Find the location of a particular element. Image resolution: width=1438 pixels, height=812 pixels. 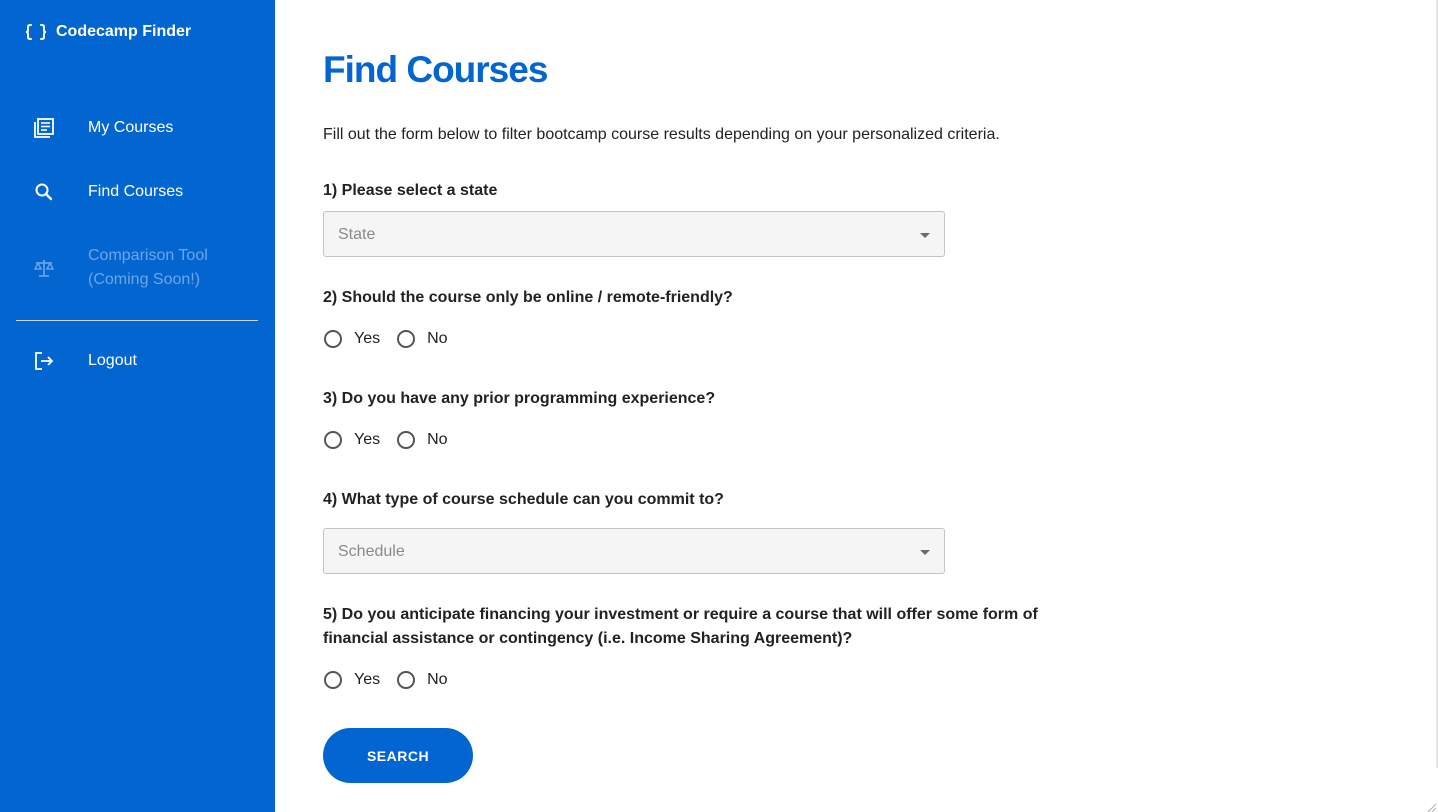

search-button: SEARCH is located at coordinates (398, 755).